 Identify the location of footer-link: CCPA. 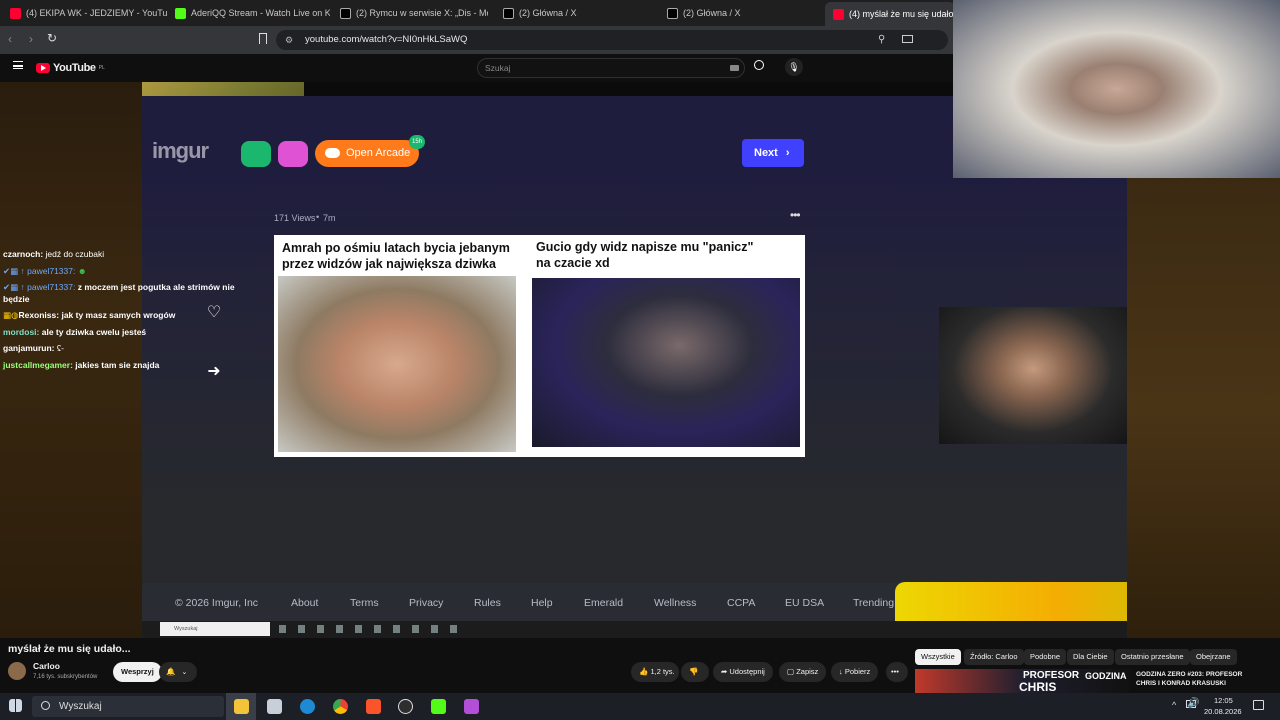
(741, 603).